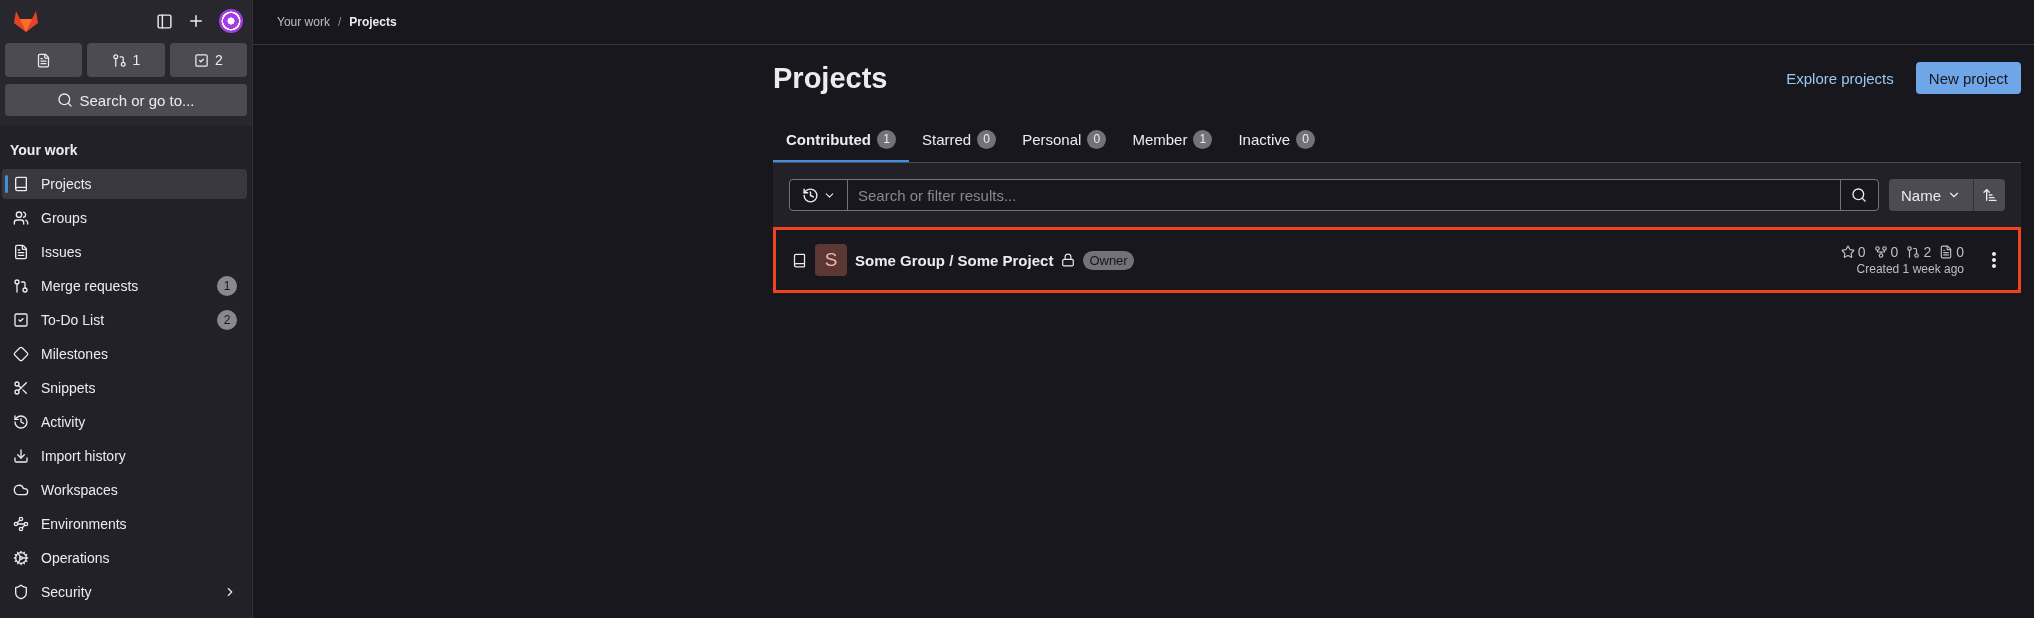 Image resolution: width=2034 pixels, height=618 pixels. I want to click on nav-item: Merge requests 1, so click(124, 286).